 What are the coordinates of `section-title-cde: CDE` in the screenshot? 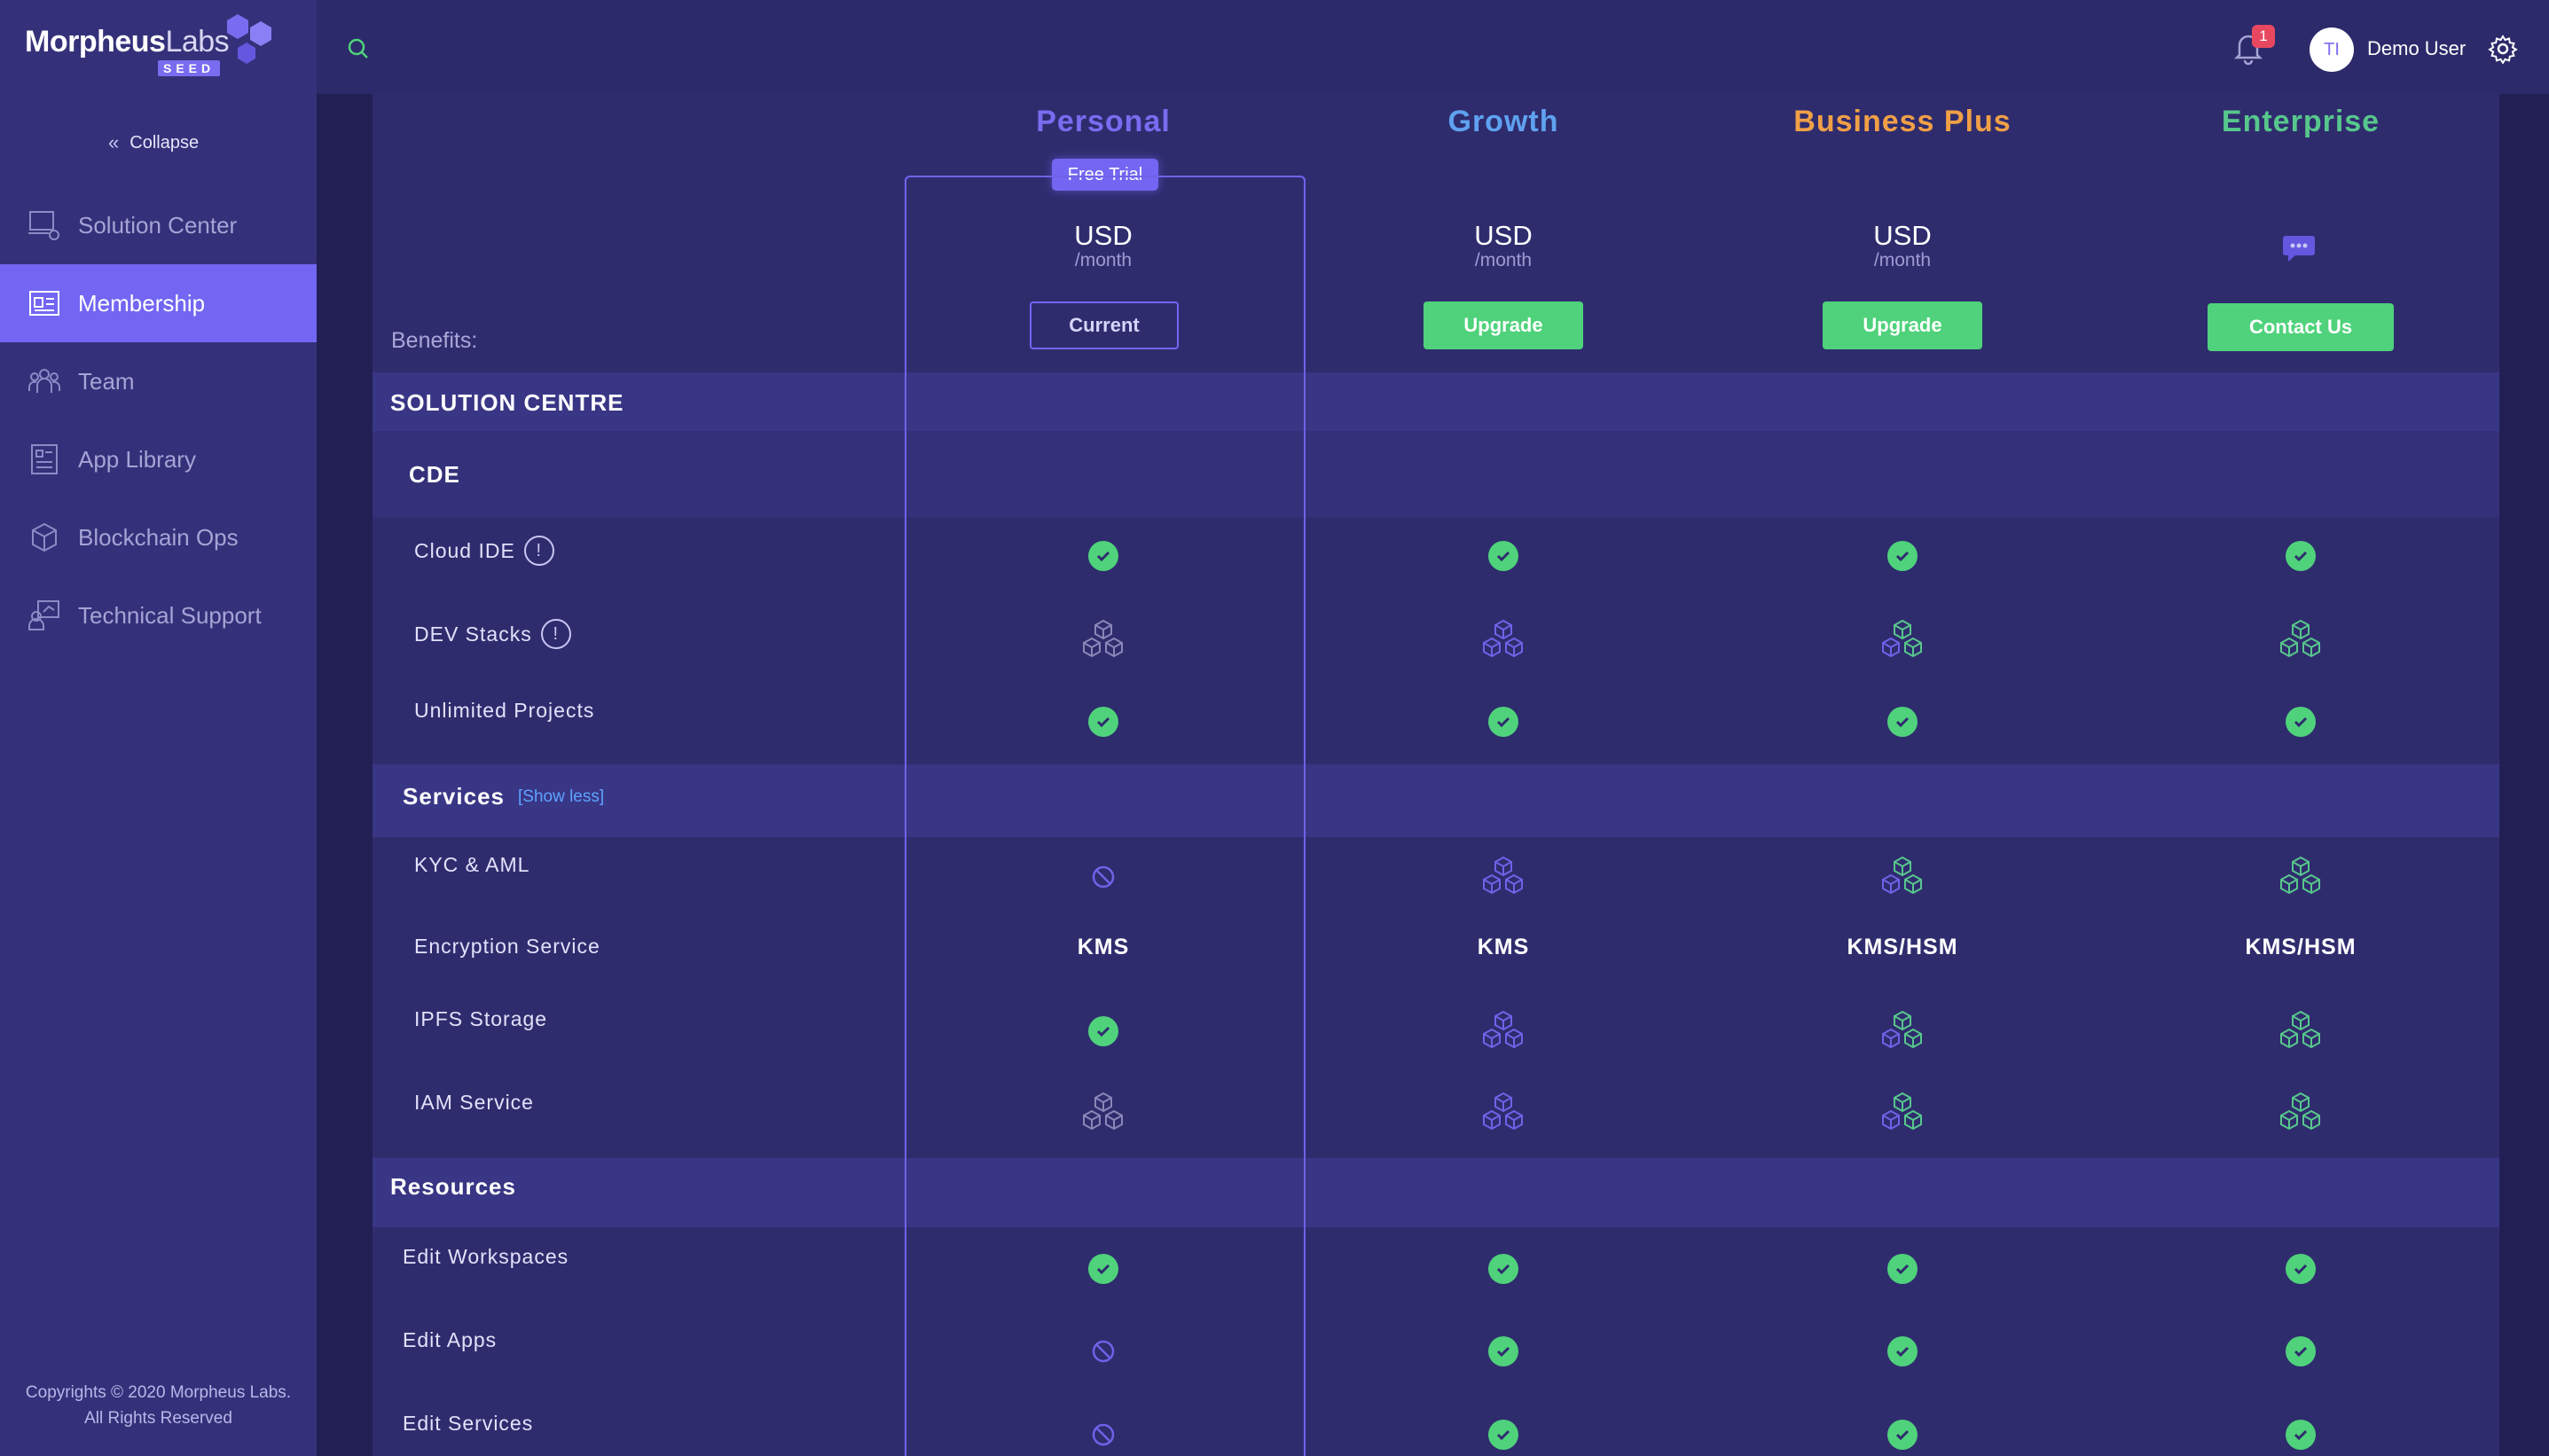 It's located at (434, 474).